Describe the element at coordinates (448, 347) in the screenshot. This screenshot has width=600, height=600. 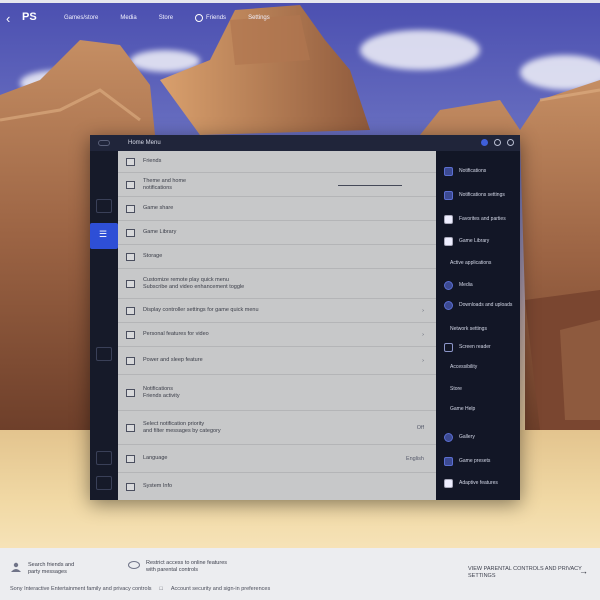
I see `screen-reader-icon` at that location.